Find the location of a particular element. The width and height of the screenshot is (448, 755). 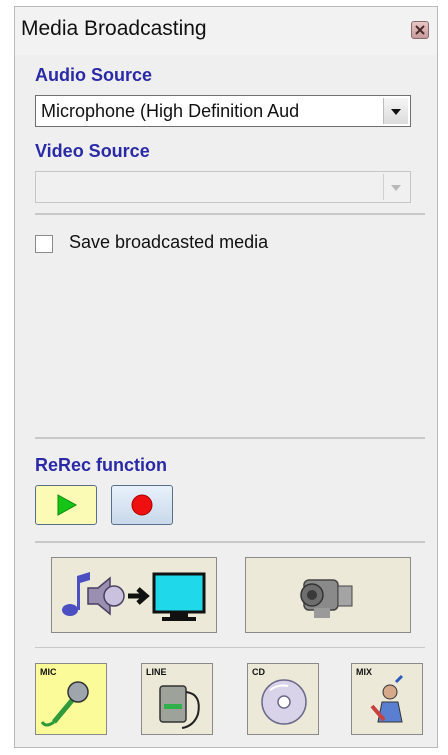

mic-tag: MIC is located at coordinates (48, 672).